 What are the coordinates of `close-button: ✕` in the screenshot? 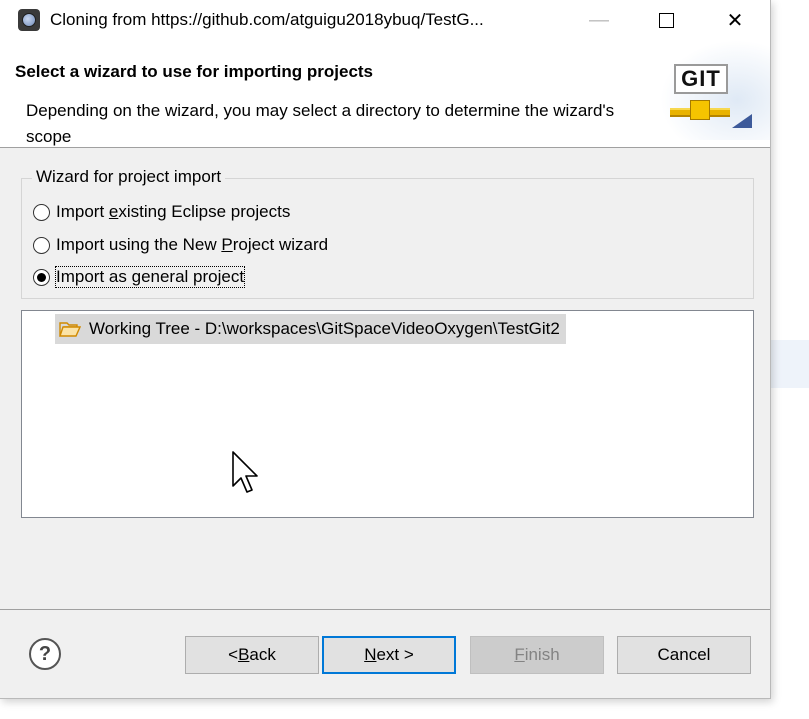 It's located at (735, 20).